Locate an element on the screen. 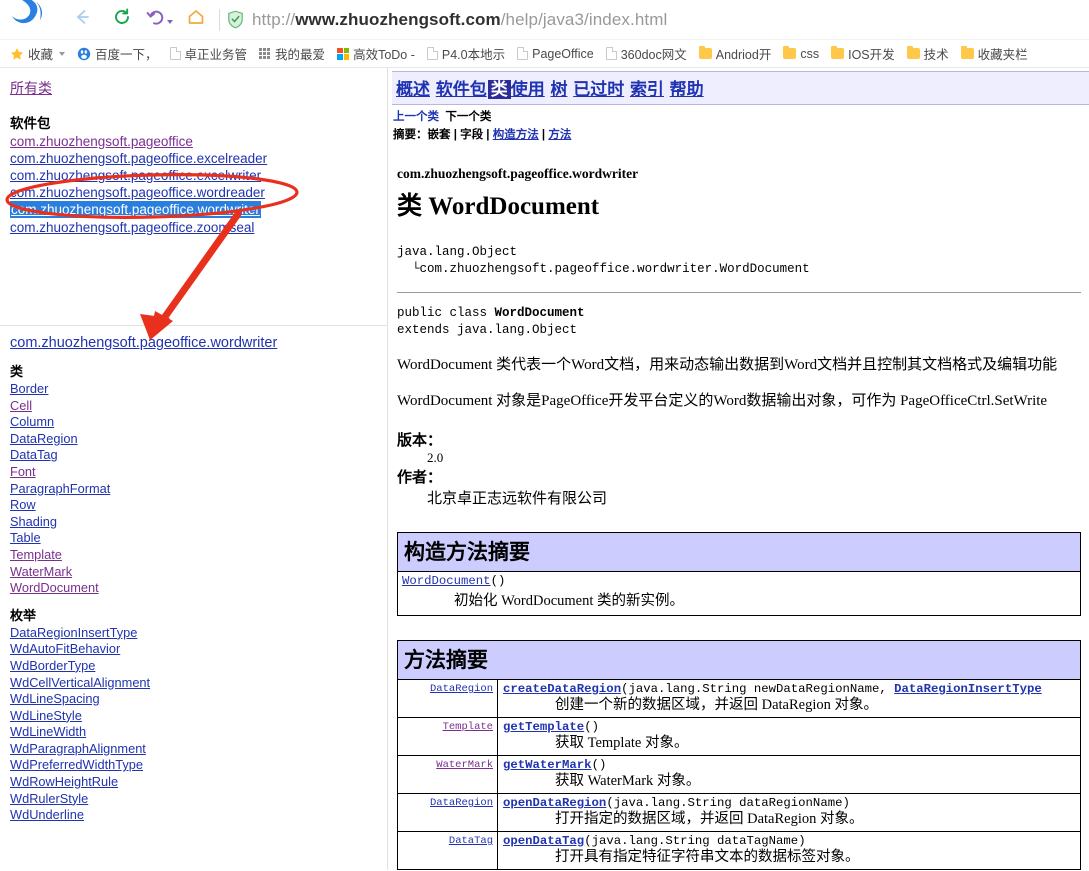 This screenshot has width=1089, height=871. method-link: getTemplate is located at coordinates (543, 727).